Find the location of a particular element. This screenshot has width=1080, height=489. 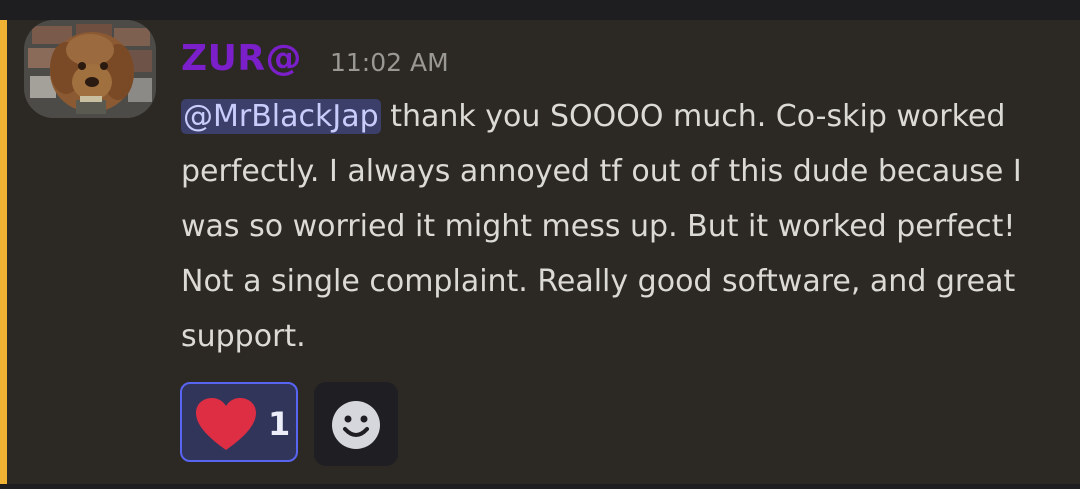

mention-highlight-bar is located at coordinates (3, 252).